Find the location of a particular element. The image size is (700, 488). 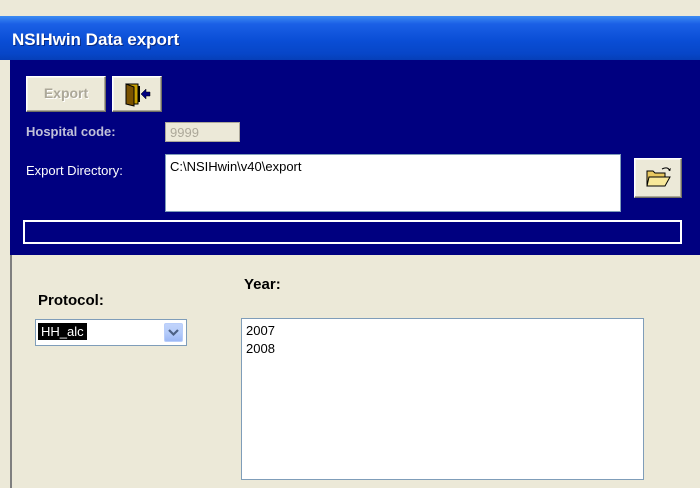

open-folder-icon is located at coordinates (658, 177).